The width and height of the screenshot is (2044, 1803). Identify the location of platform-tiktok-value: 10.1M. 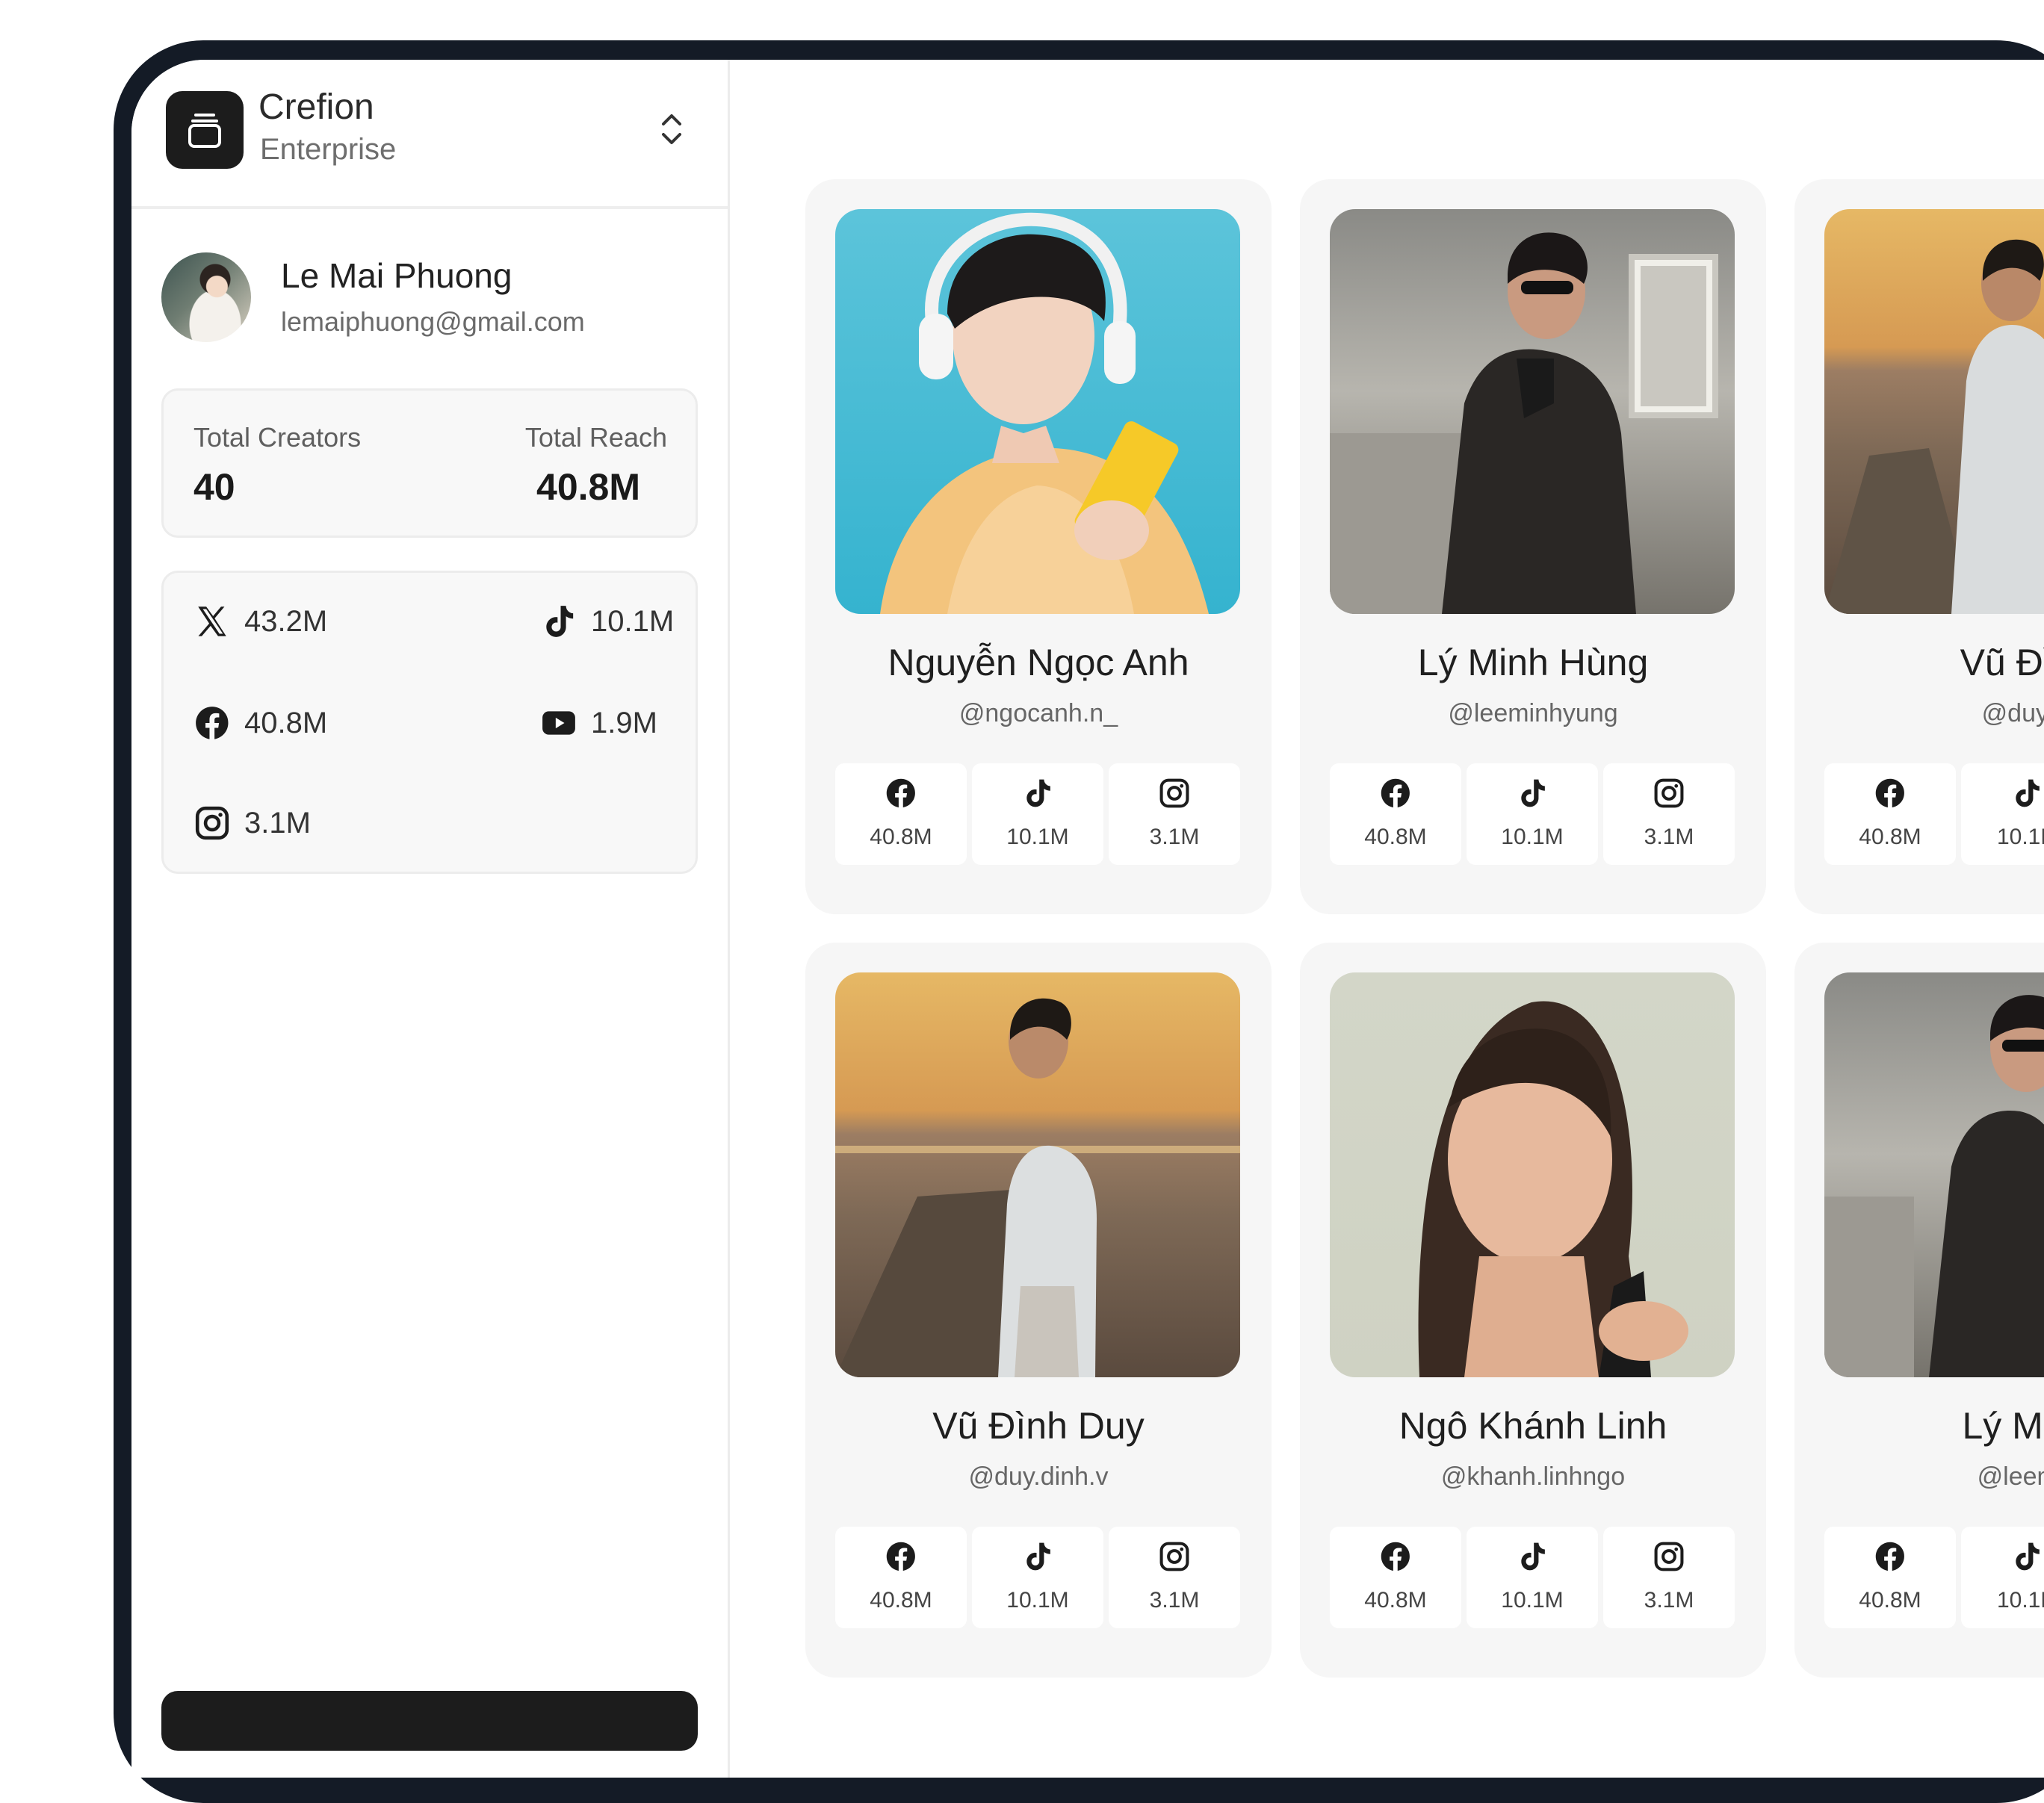
(633, 621).